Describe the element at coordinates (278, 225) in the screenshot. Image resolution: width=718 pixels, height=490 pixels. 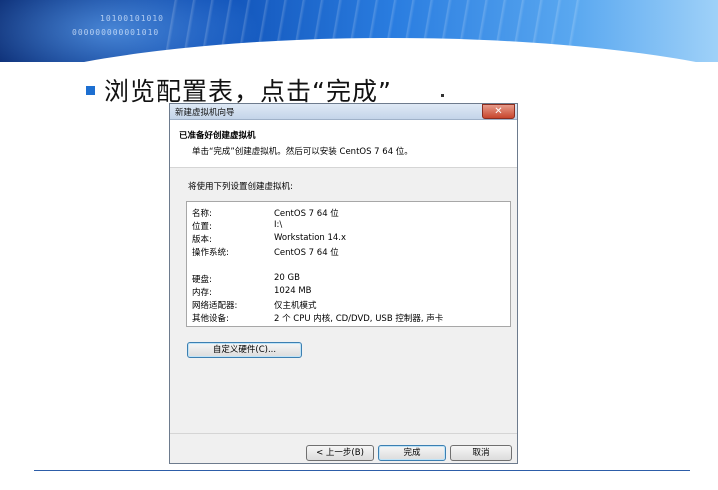
I see `setting-value: I:\` at that location.